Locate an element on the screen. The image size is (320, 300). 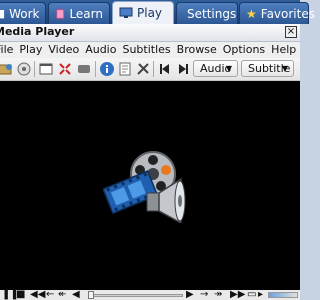
fast-forward-icon: ▶▶ is located at coordinates (238, 294).